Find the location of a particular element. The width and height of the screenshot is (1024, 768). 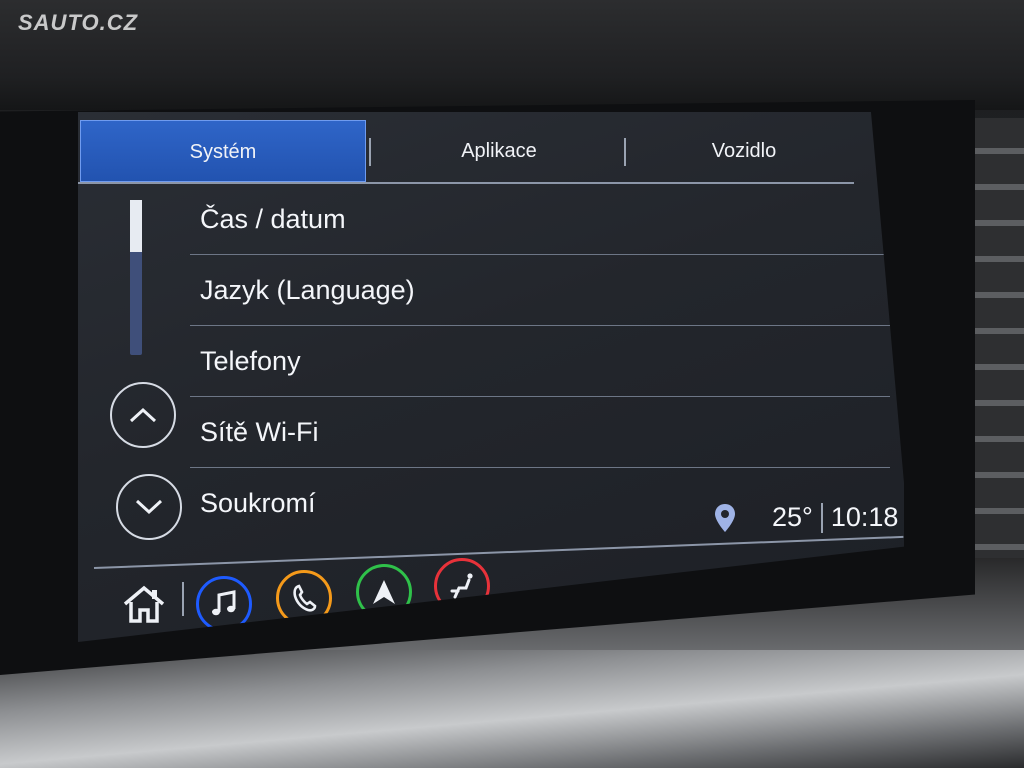

status-separator is located at coordinates (821, 517).